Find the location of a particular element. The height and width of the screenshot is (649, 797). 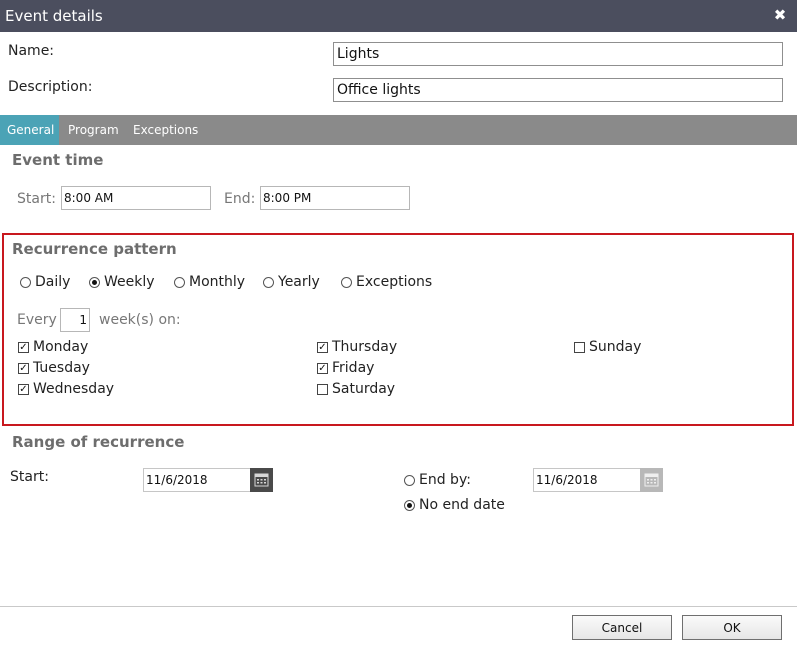

radio-daily: Daily is located at coordinates (45, 282).